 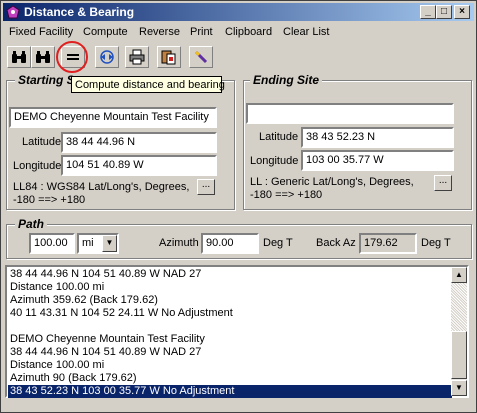 I want to click on unit-select: mi ▼, so click(x=98, y=243).